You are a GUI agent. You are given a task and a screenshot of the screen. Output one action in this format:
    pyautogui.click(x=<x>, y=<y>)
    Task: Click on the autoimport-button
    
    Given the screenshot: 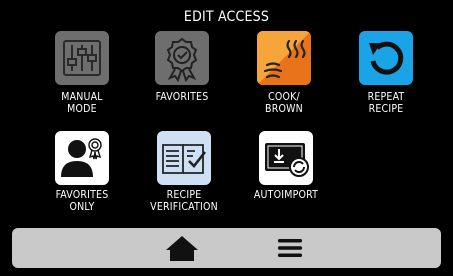 What is the action you would take?
    pyautogui.click(x=286, y=158)
    